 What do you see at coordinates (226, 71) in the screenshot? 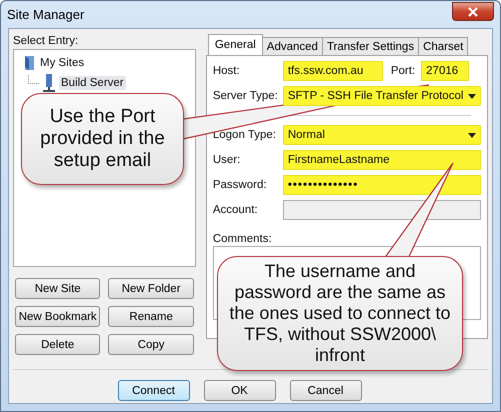
I see `host-label: Host:` at bounding box center [226, 71].